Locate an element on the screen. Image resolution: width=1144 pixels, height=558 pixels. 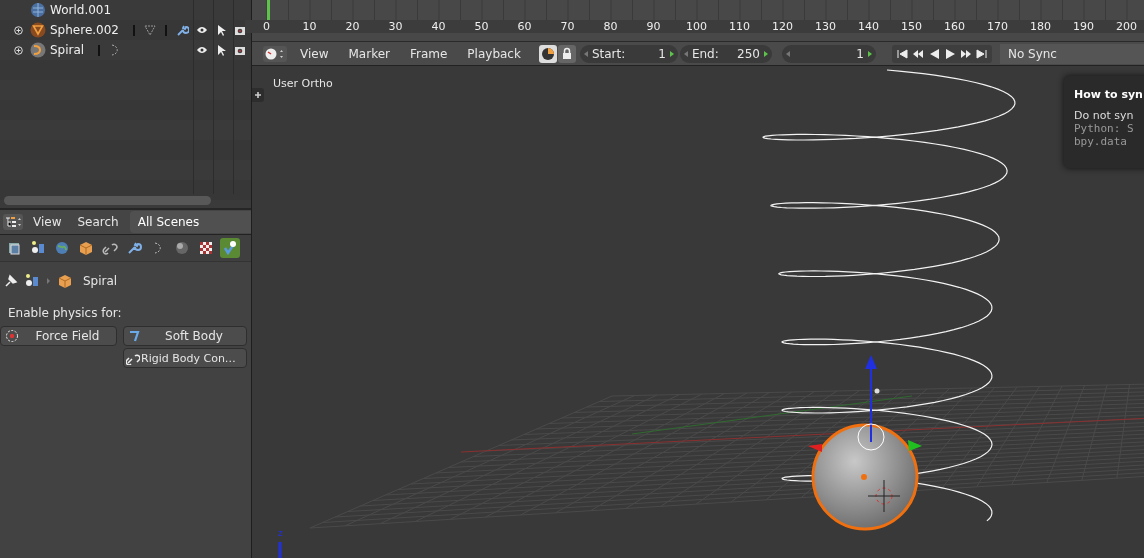
world-icon is located at coordinates (62, 248).